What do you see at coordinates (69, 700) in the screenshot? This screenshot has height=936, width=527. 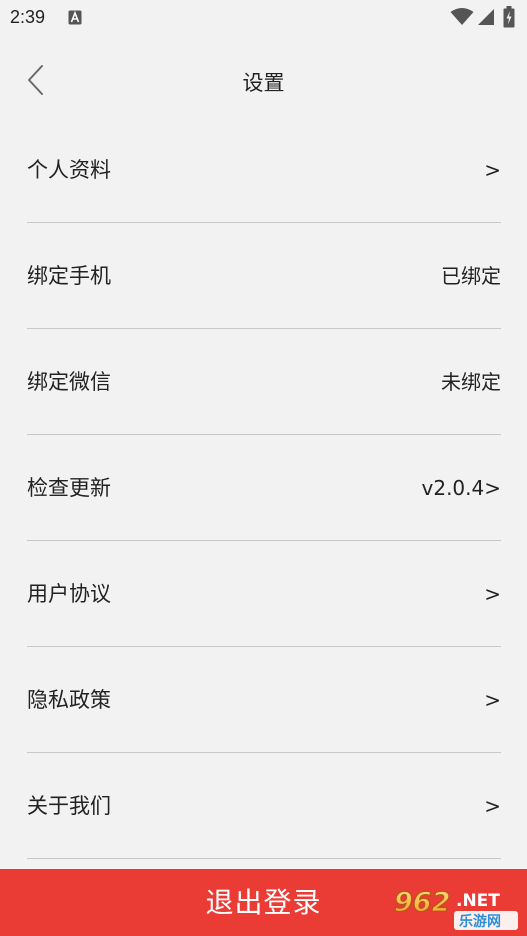 I see `row-label: 隐私政策` at bounding box center [69, 700].